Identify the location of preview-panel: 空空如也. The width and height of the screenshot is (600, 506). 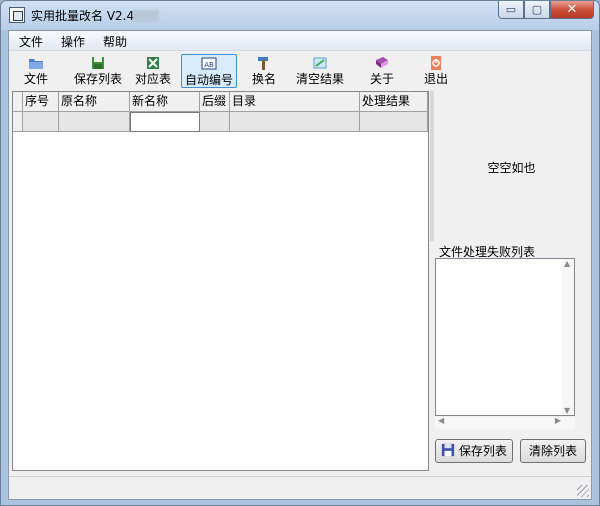
(511, 166).